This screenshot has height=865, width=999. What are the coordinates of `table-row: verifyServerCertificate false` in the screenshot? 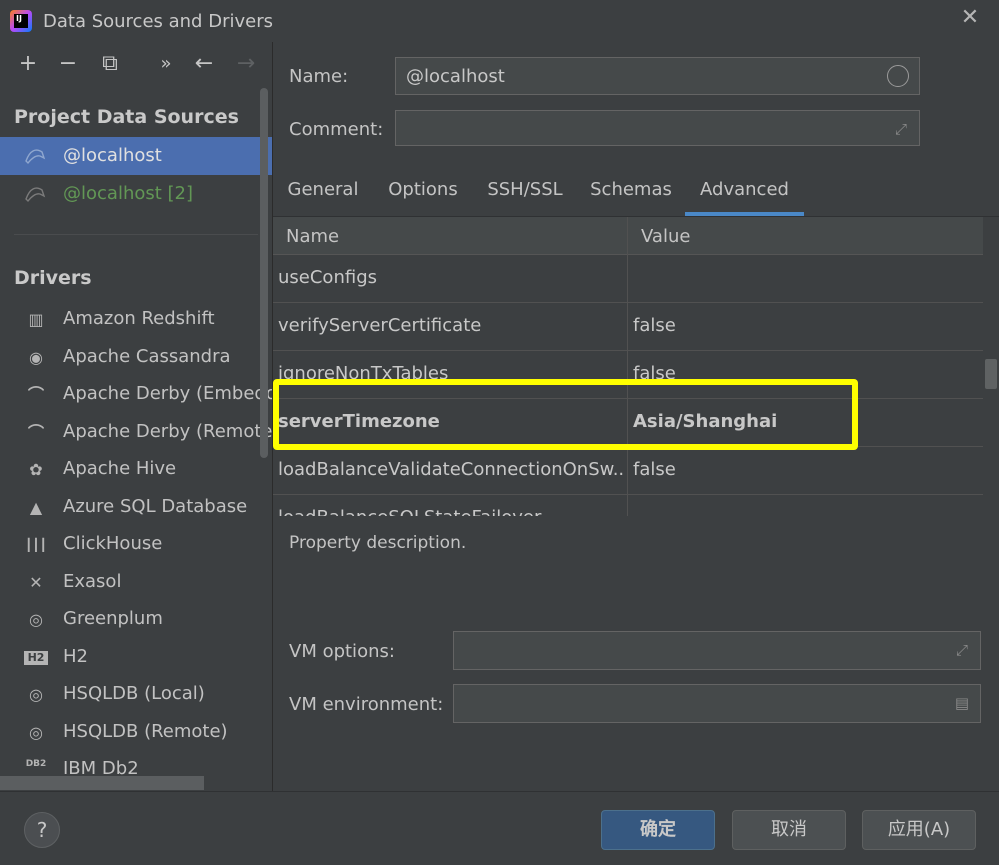 It's located at (628, 327).